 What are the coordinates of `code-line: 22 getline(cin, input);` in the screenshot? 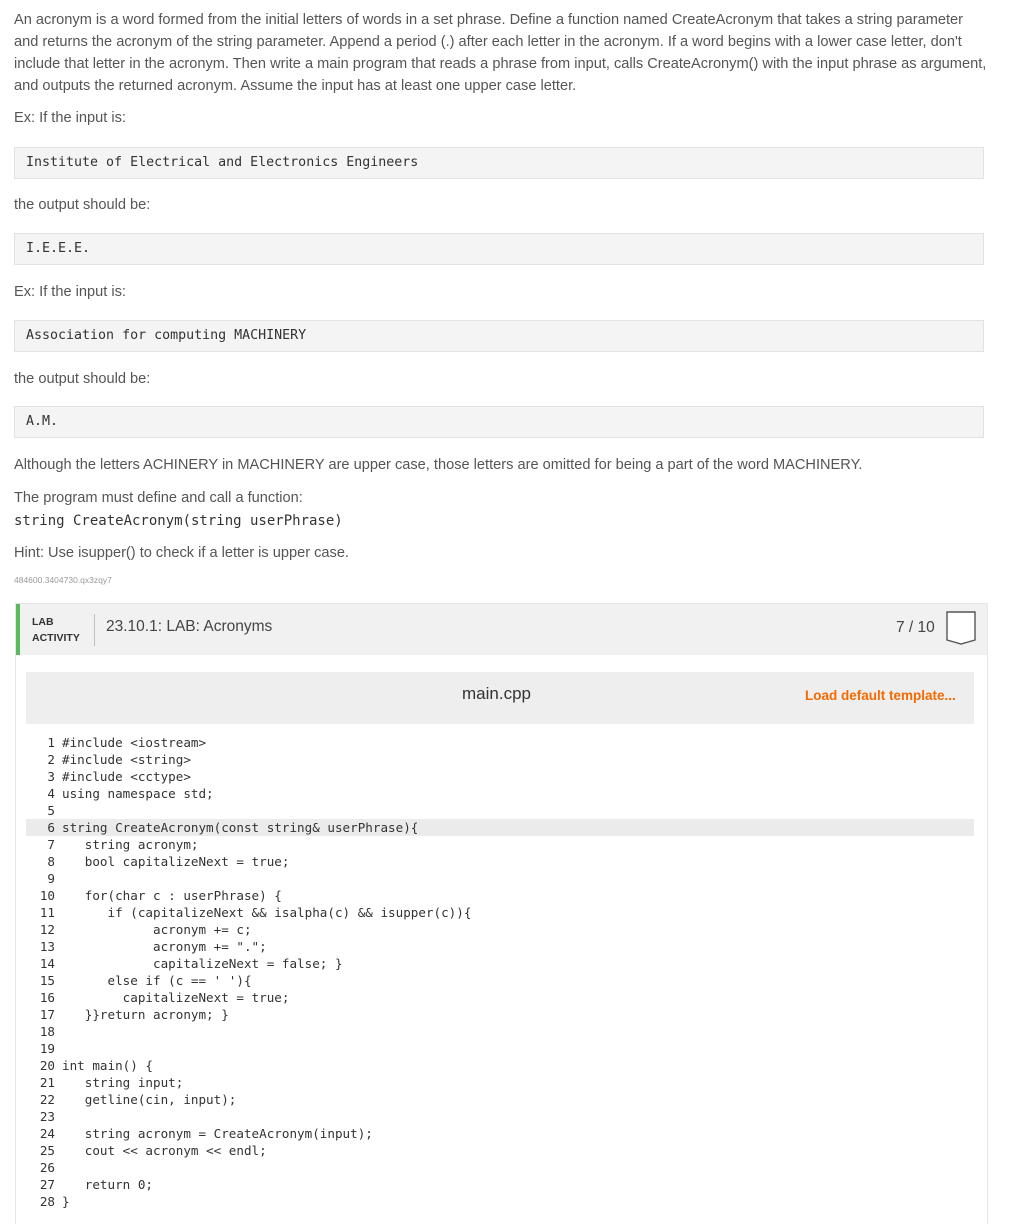 It's located at (500, 1099).